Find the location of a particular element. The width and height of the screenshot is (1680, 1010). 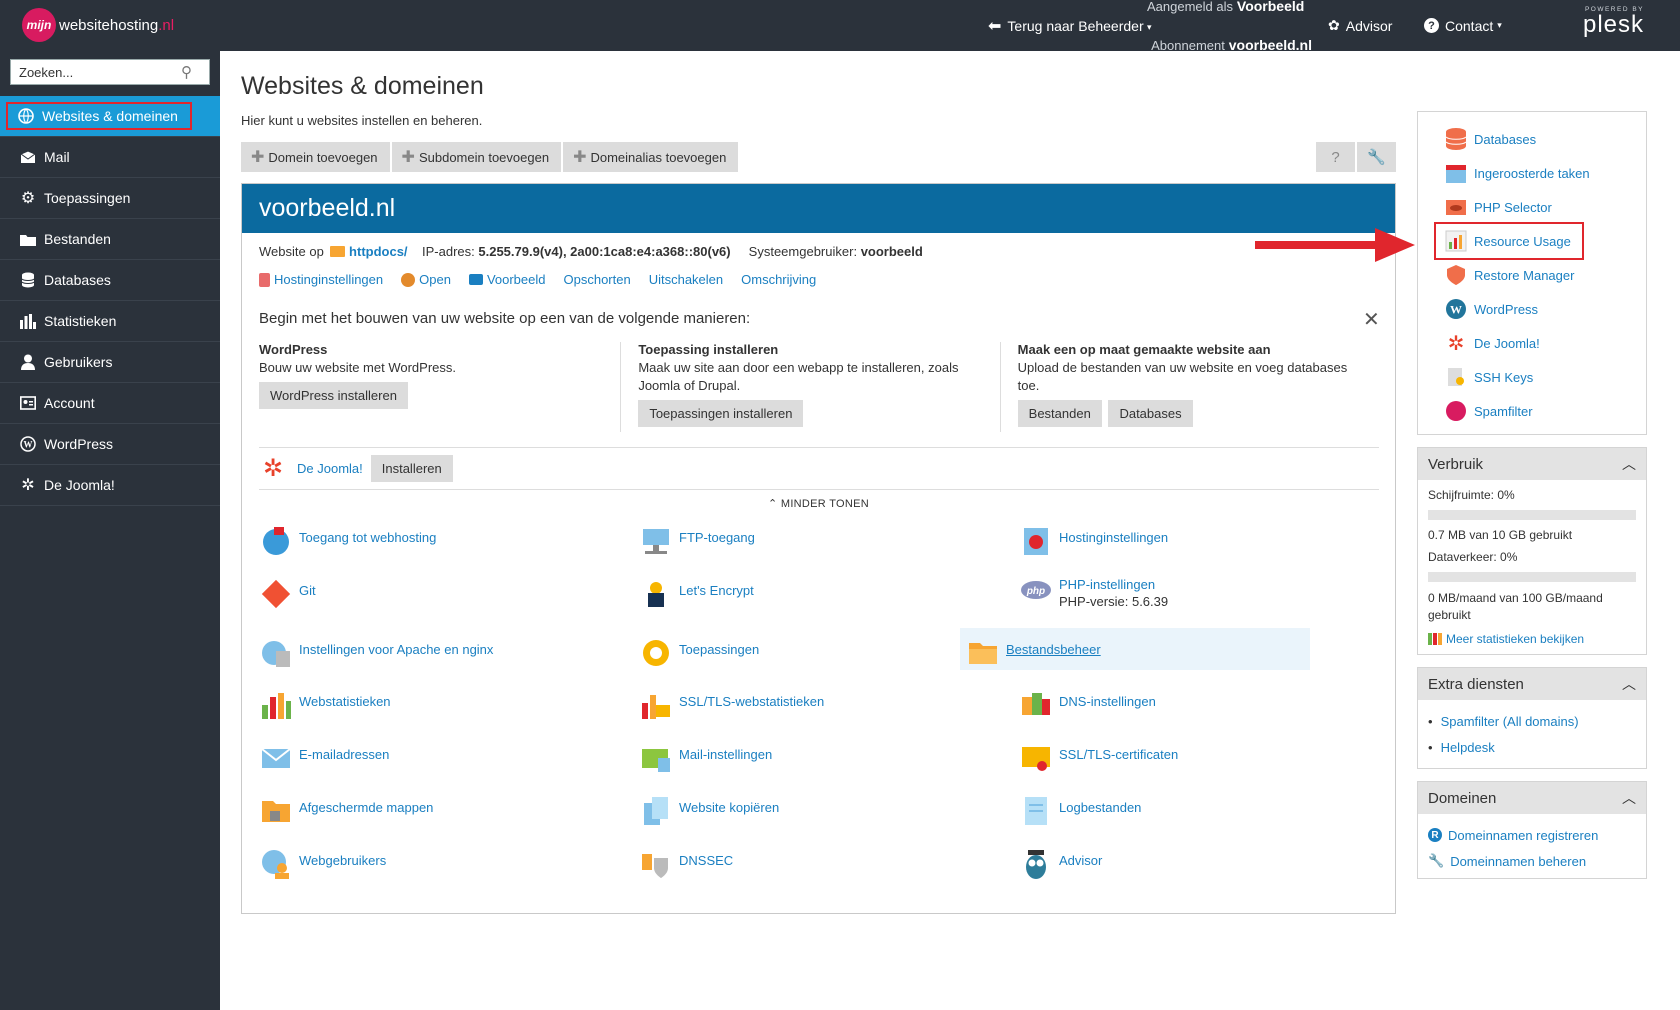

tool-dnssec: DNSSEC is located at coordinates (686, 864).